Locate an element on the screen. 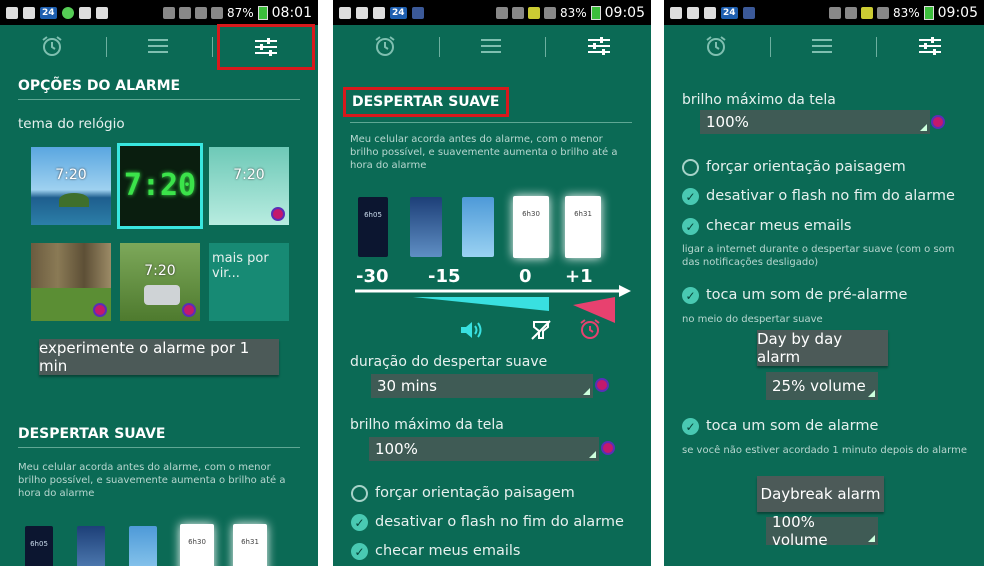 The height and width of the screenshot is (566, 984). alarm-status-icon is located at coordinates (850, 12).